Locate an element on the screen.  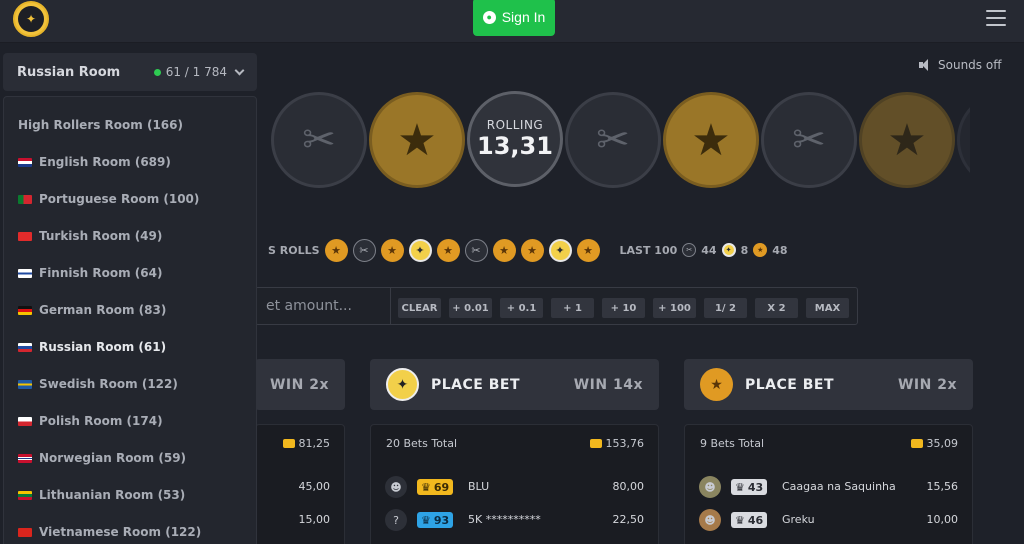
t-win-multiplier: WIN 2x is located at coordinates (927, 384).